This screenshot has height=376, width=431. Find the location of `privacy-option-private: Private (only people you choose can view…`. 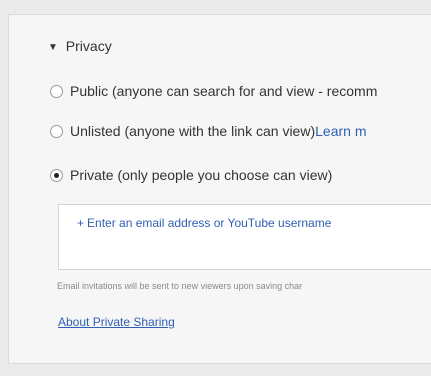

privacy-option-private: Private (only people you choose can view… is located at coordinates (191, 175).